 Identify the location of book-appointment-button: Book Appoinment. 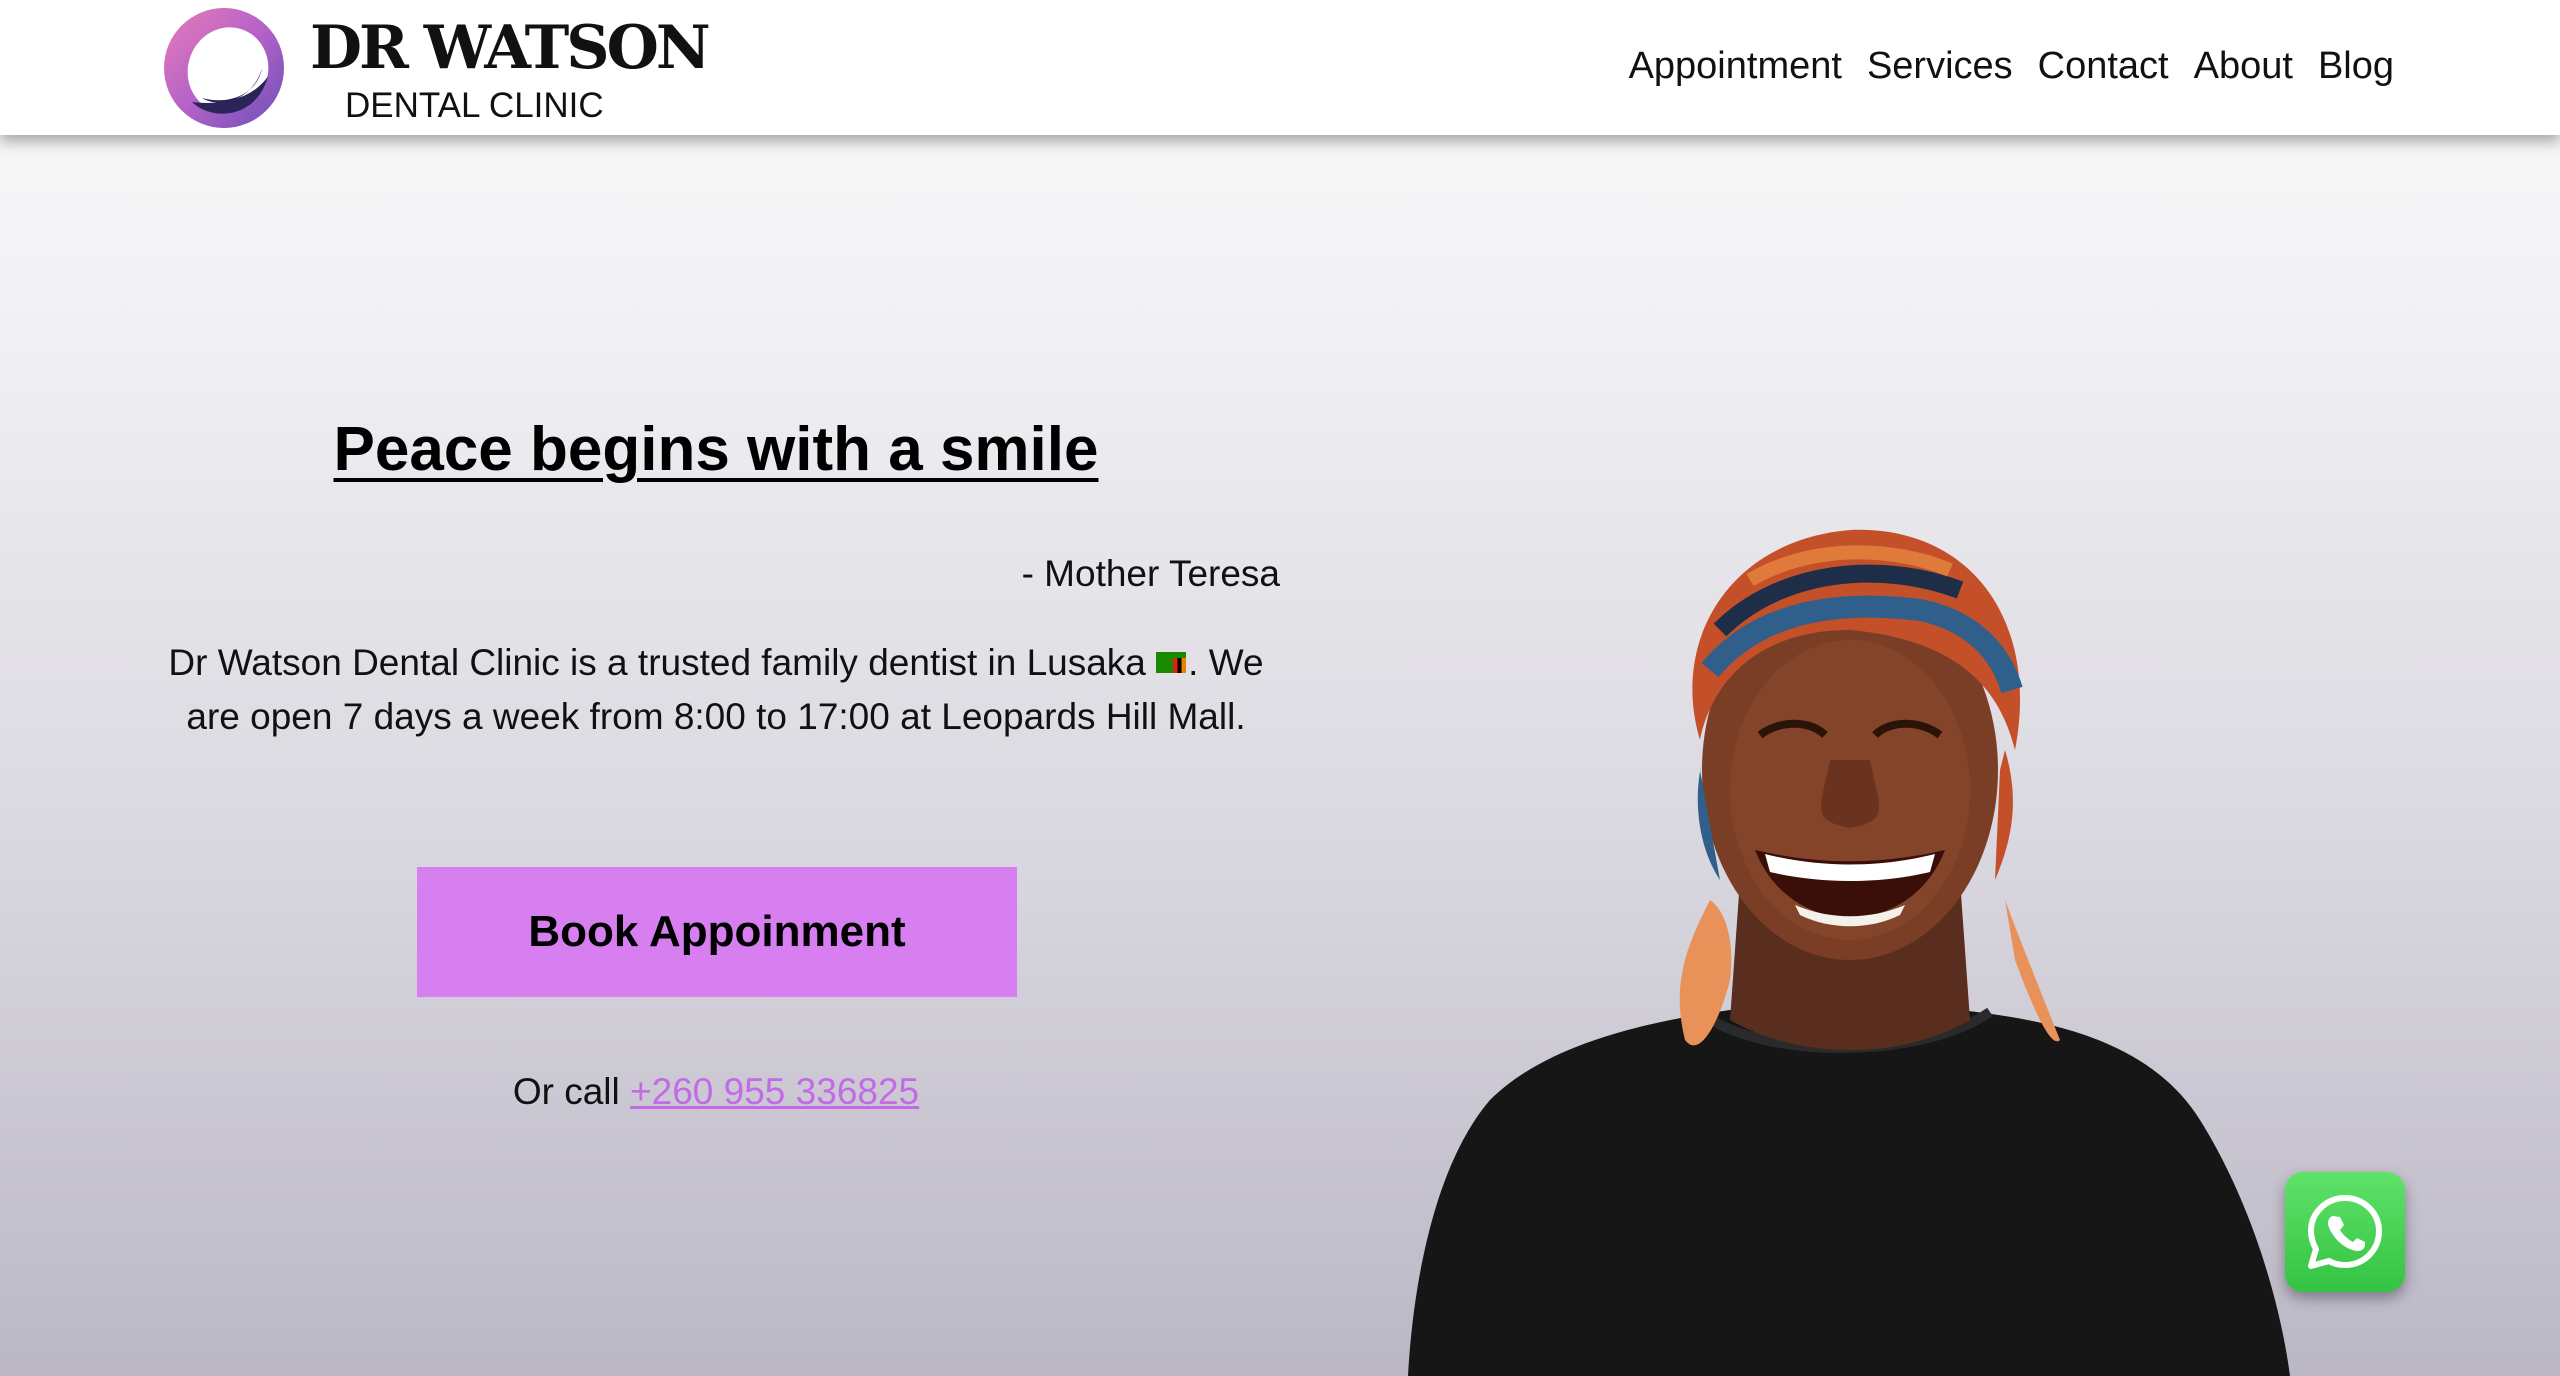
(717, 932).